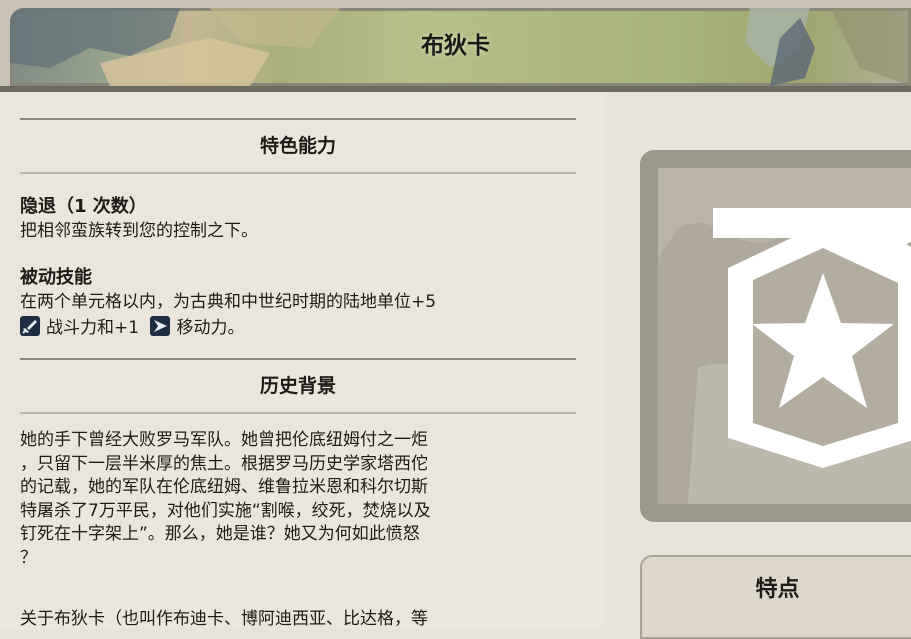 The width and height of the screenshot is (911, 639). I want to click on about-text: 关于布狄卡（也叫作布迪卡、博阿迪西亚、比达格，等, so click(224, 619).